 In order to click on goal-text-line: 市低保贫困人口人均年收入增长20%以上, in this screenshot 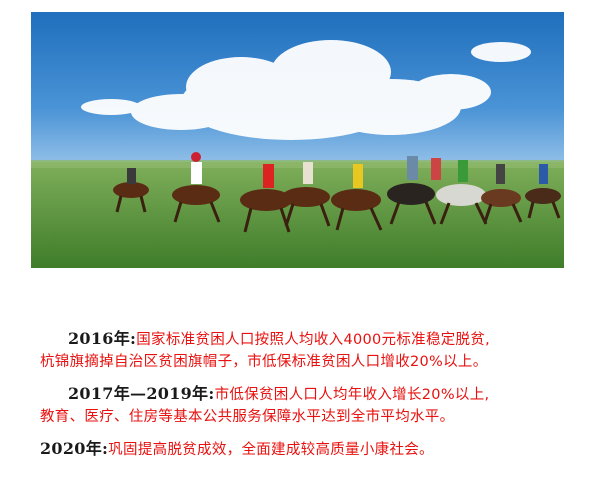, I will do `click(352, 395)`.